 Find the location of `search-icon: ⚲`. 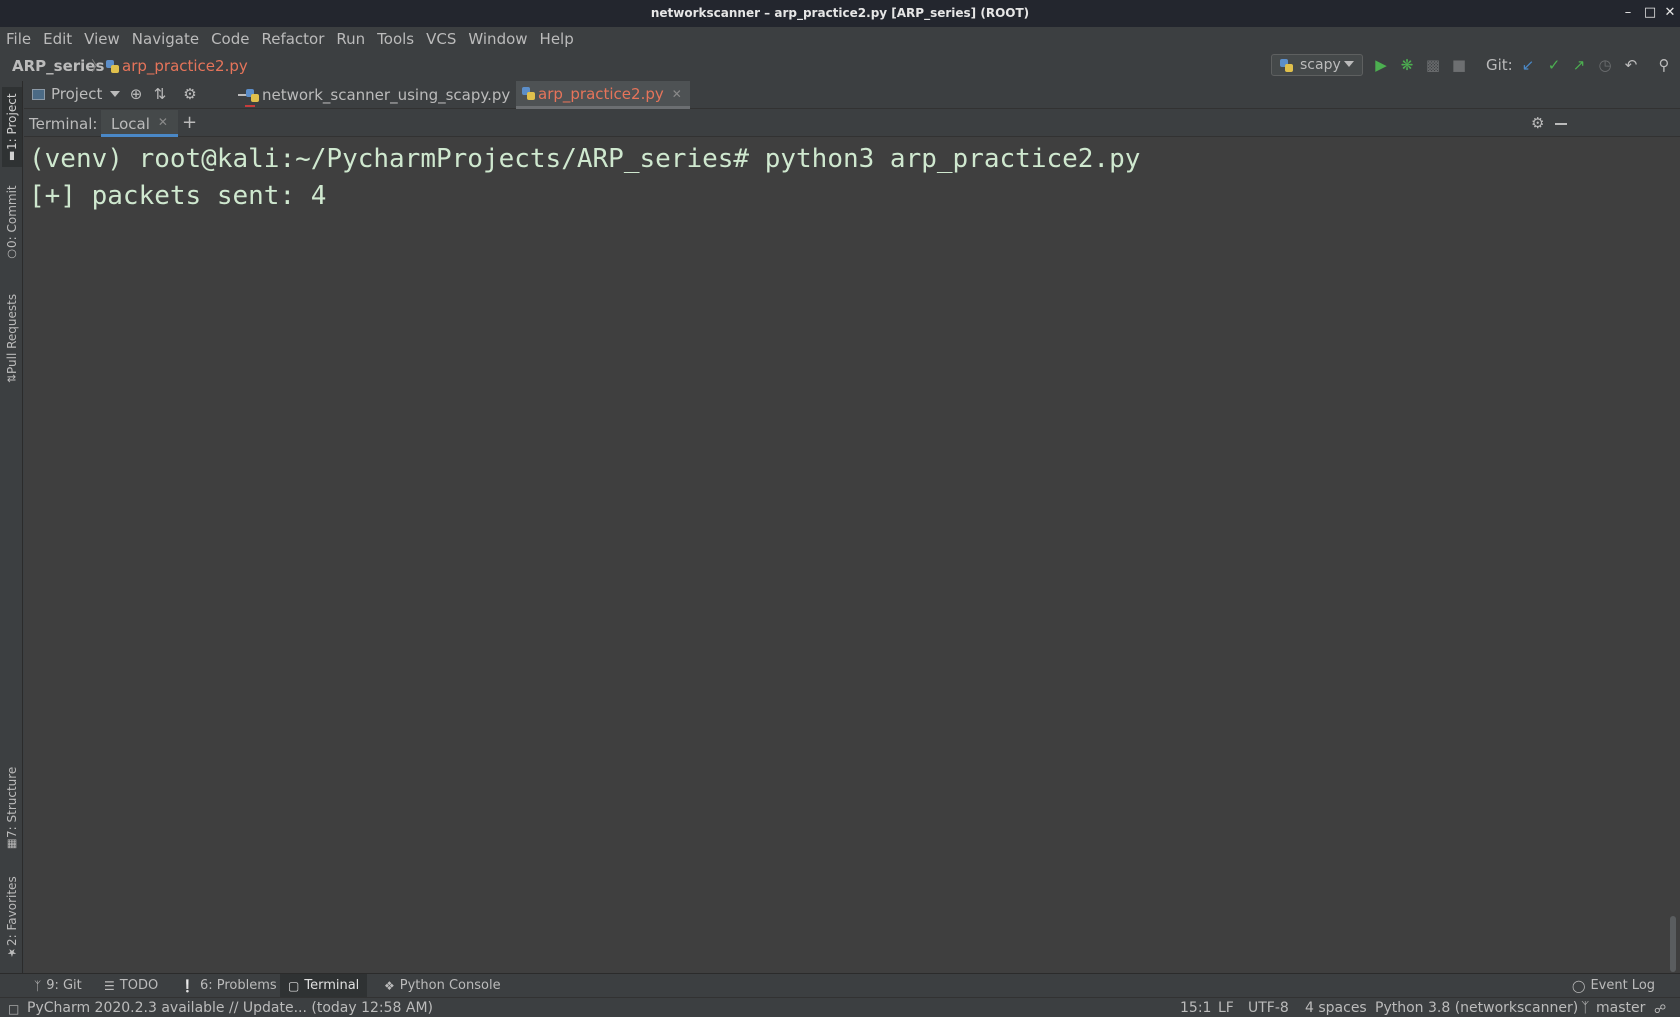

search-icon: ⚲ is located at coordinates (1664, 65).